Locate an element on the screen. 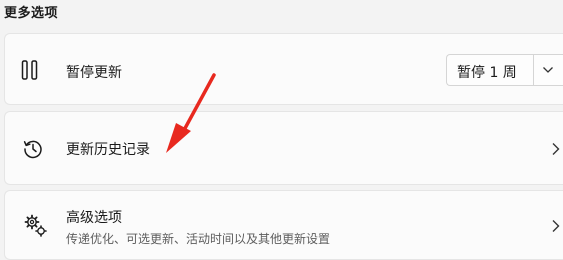 The width and height of the screenshot is (563, 260). update-history-label: 更新历史记录 is located at coordinates (108, 150).